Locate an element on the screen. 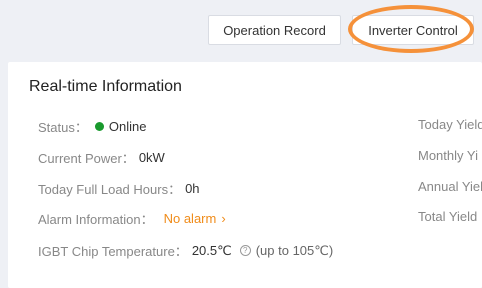 The height and width of the screenshot is (288, 482). alarm-row: Alarm Information： No alarm › is located at coordinates (132, 218).